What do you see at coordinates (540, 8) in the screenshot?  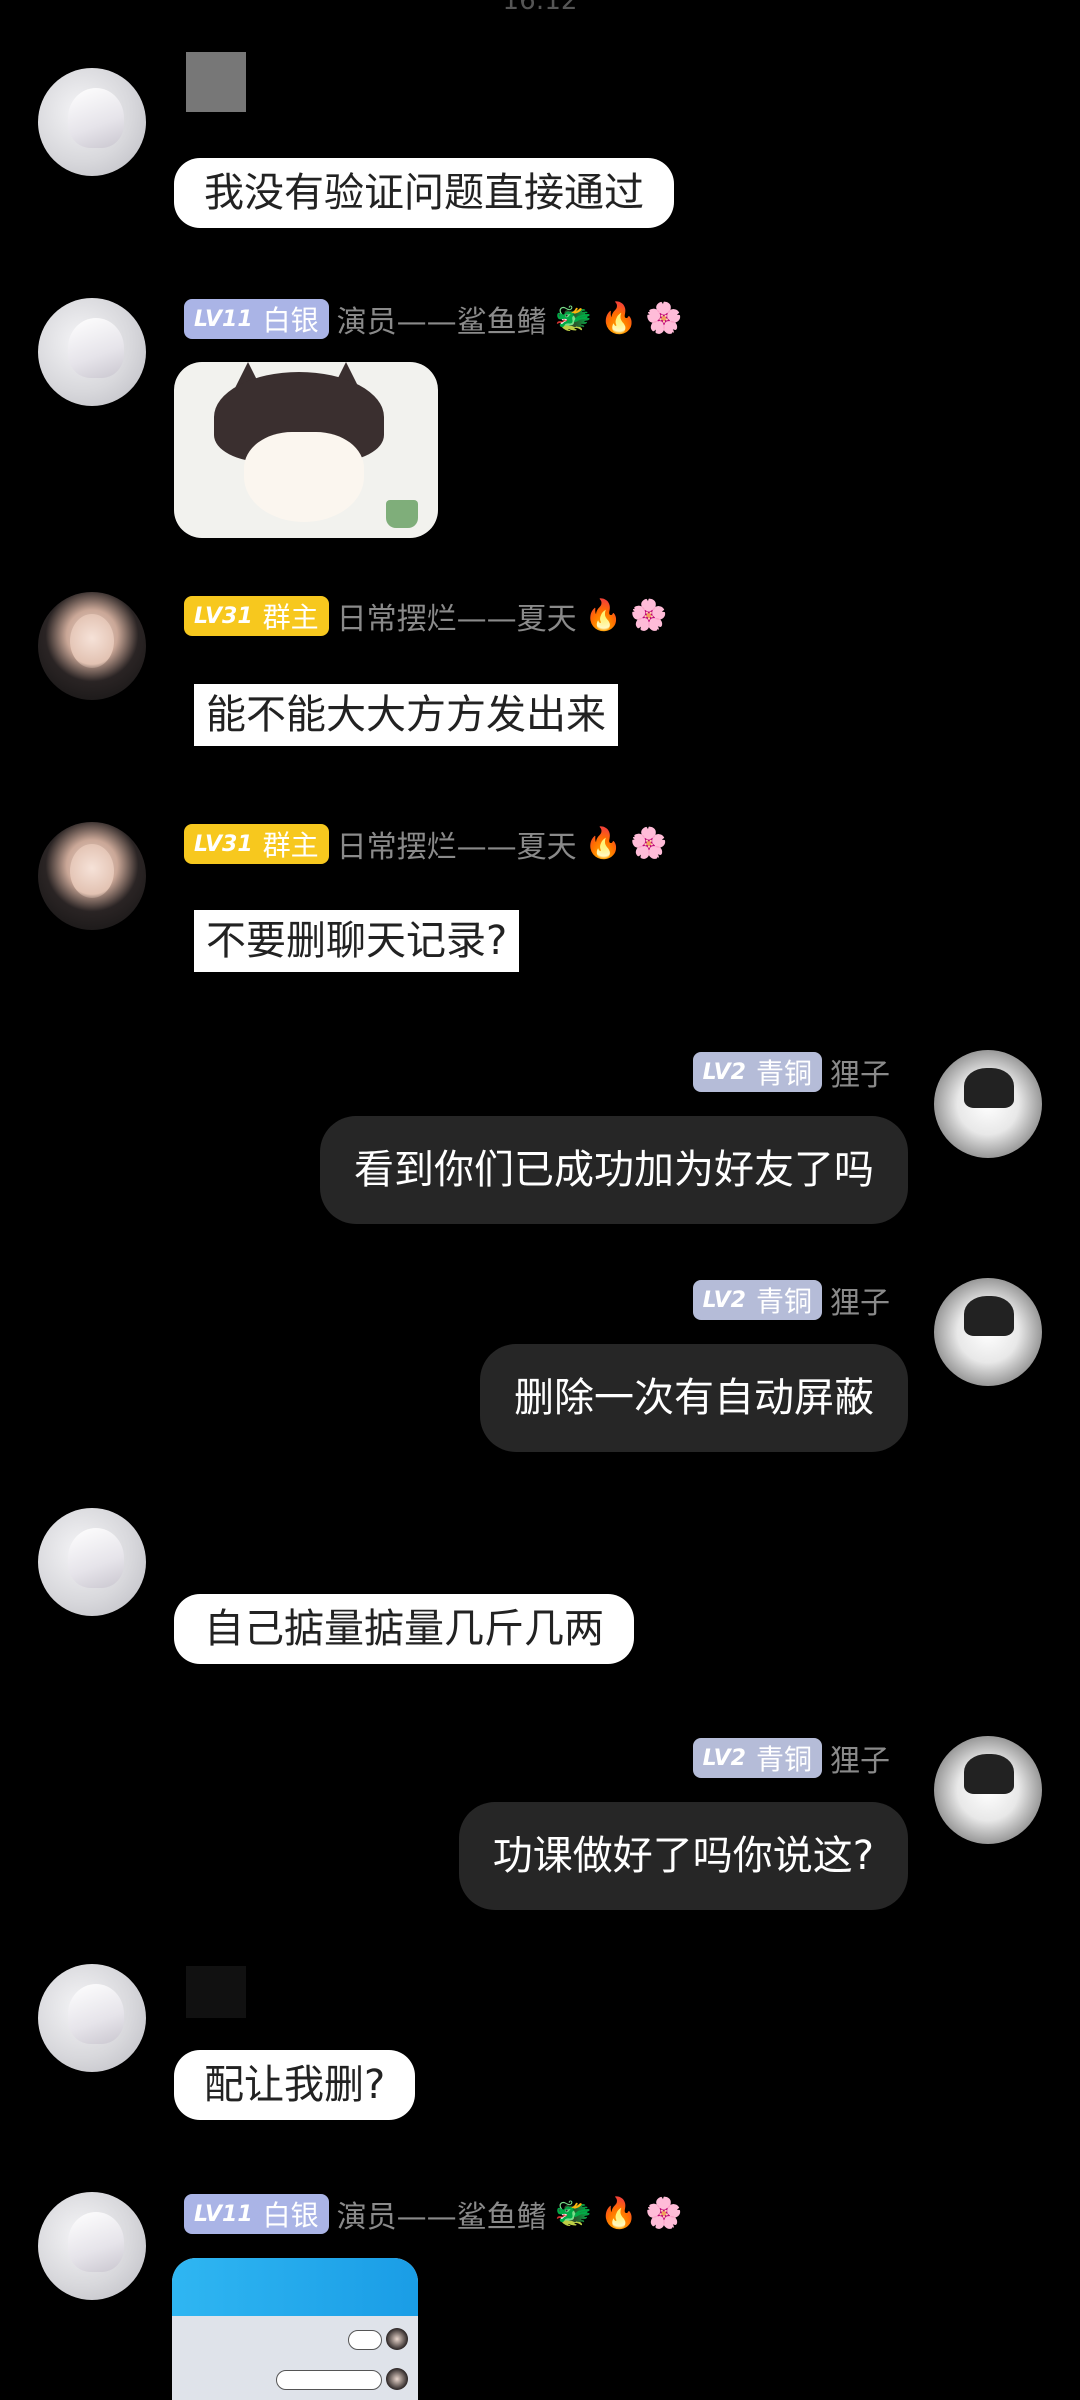 I see `status-time: 16:12` at bounding box center [540, 8].